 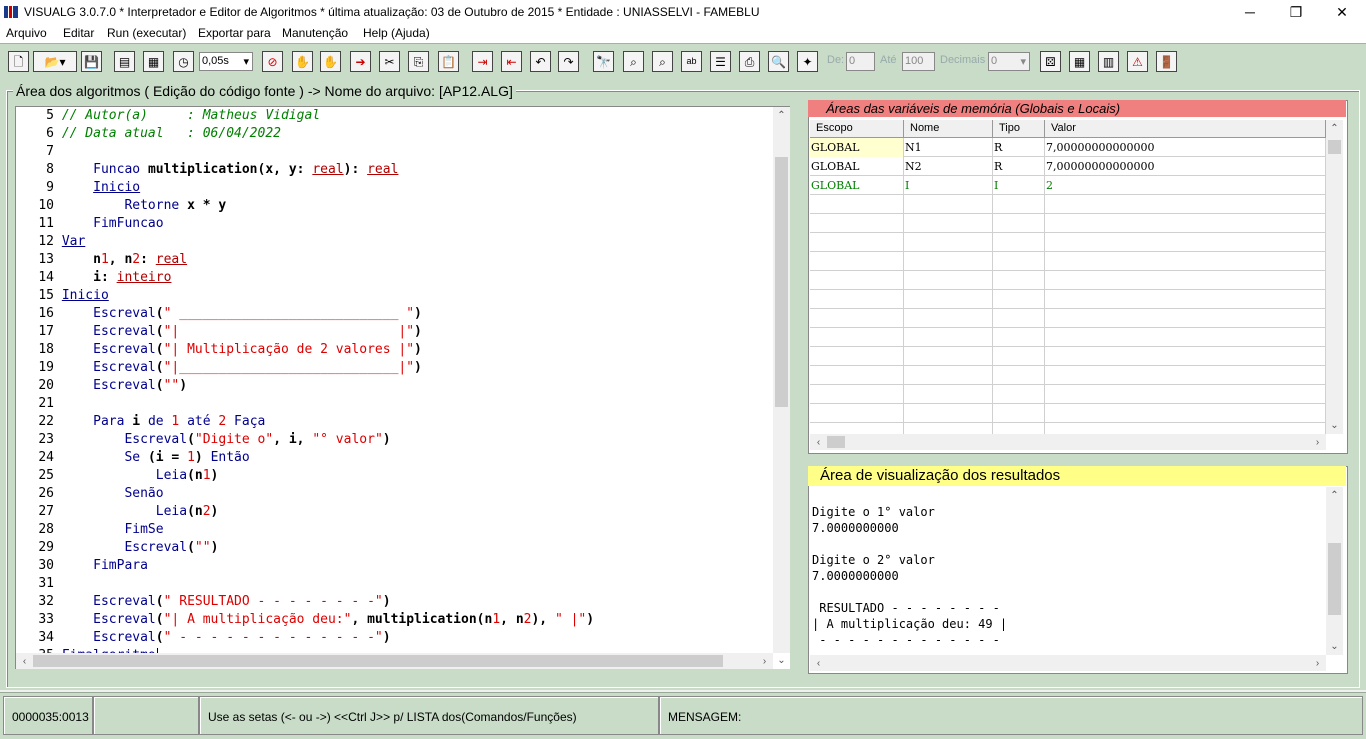 What do you see at coordinates (234, 33) in the screenshot?
I see `menu-exportar: Exportar para` at bounding box center [234, 33].